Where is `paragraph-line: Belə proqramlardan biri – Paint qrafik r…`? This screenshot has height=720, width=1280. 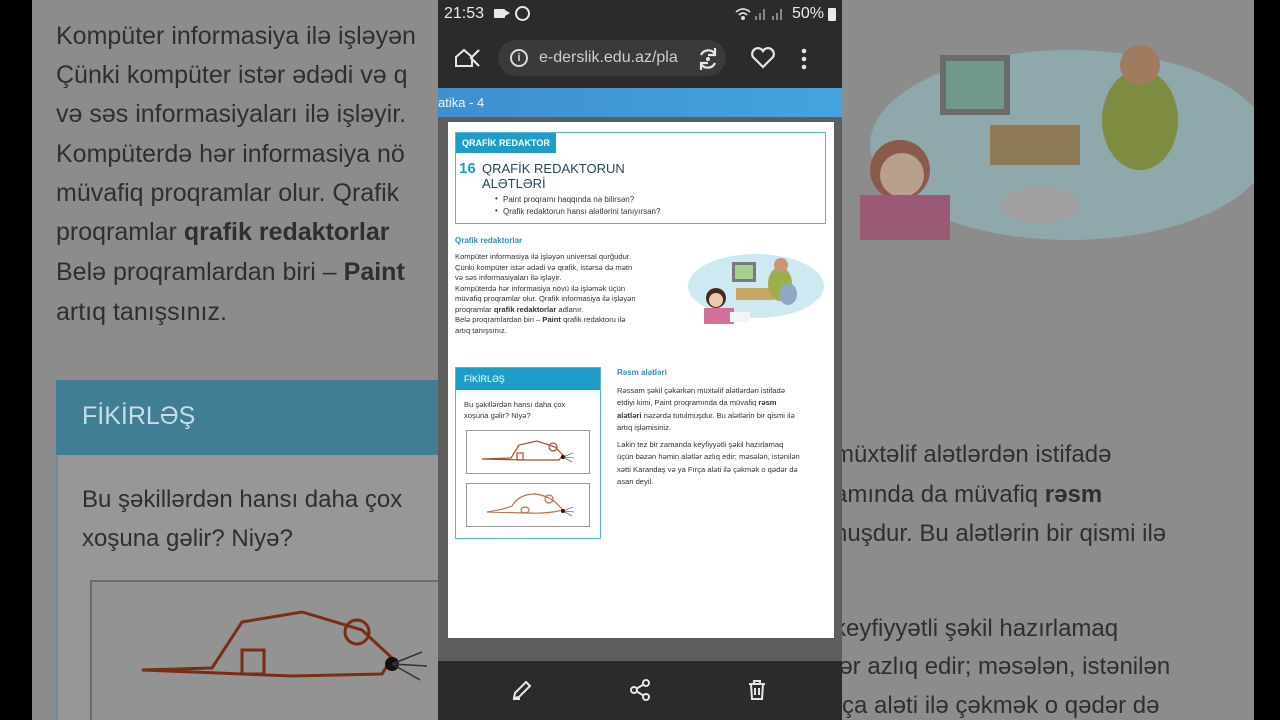 paragraph-line: Belə proqramlardan biri – Paint qrafik r… is located at coordinates (570, 320).